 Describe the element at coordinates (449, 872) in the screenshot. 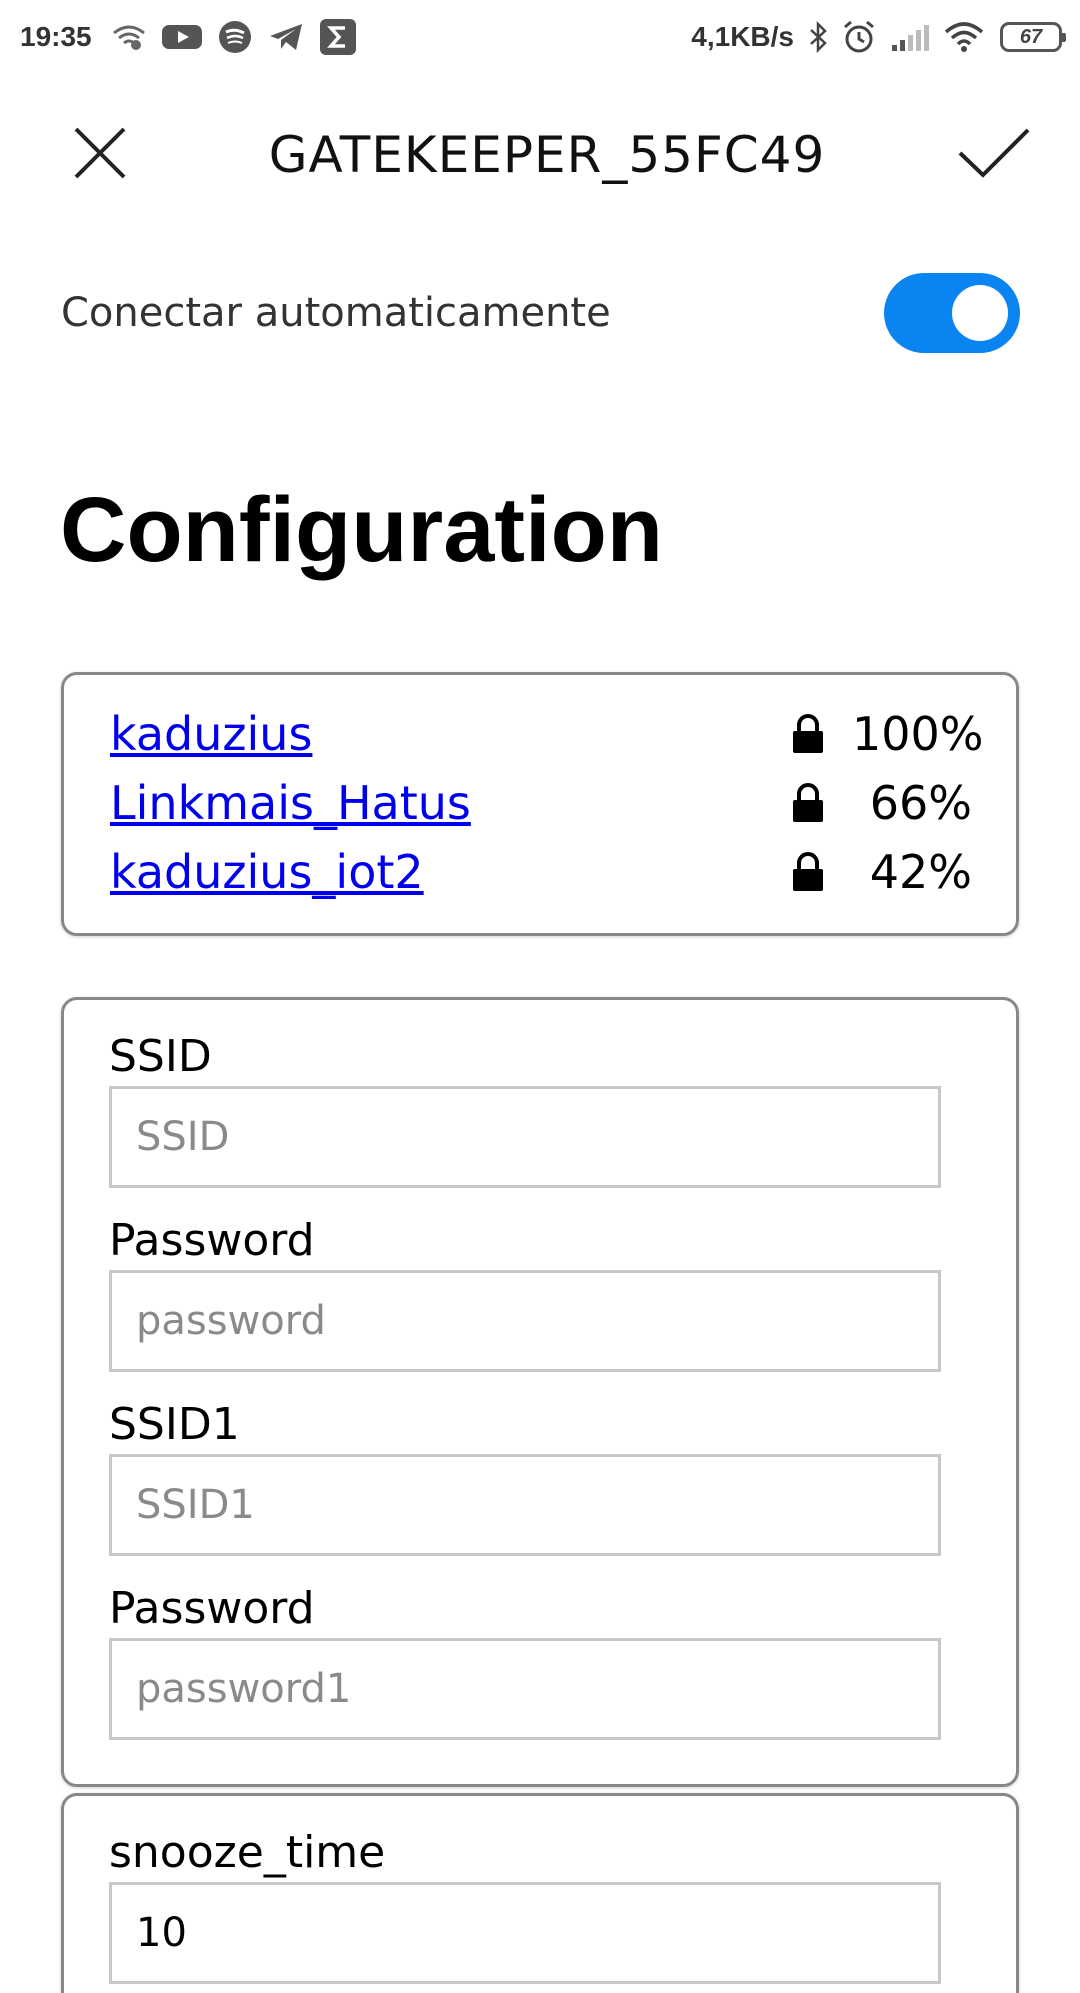

I see `network-link: kaduzius_iot2` at that location.